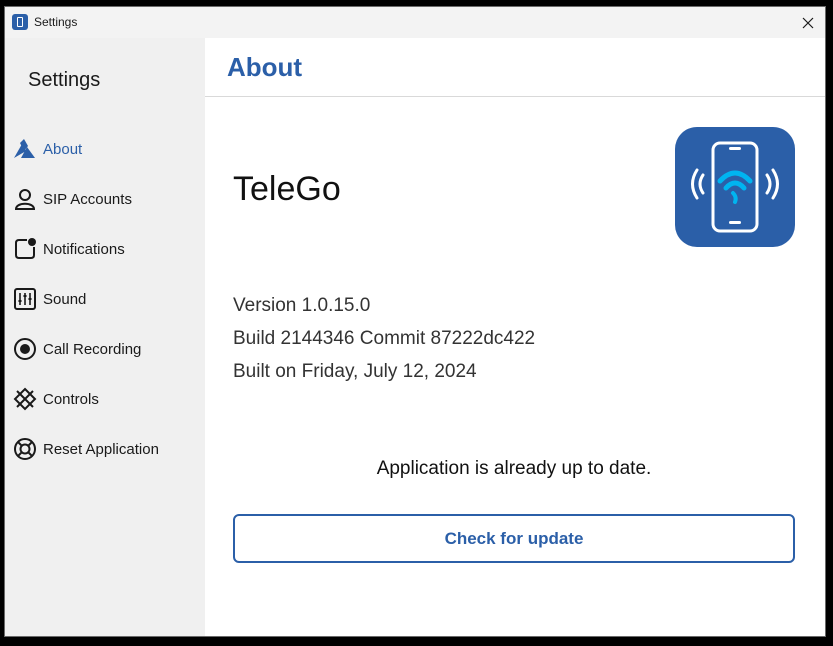 This screenshot has width=833, height=646. Describe the element at coordinates (65, 299) in the screenshot. I see `sidebar-item-label: Sound` at that location.